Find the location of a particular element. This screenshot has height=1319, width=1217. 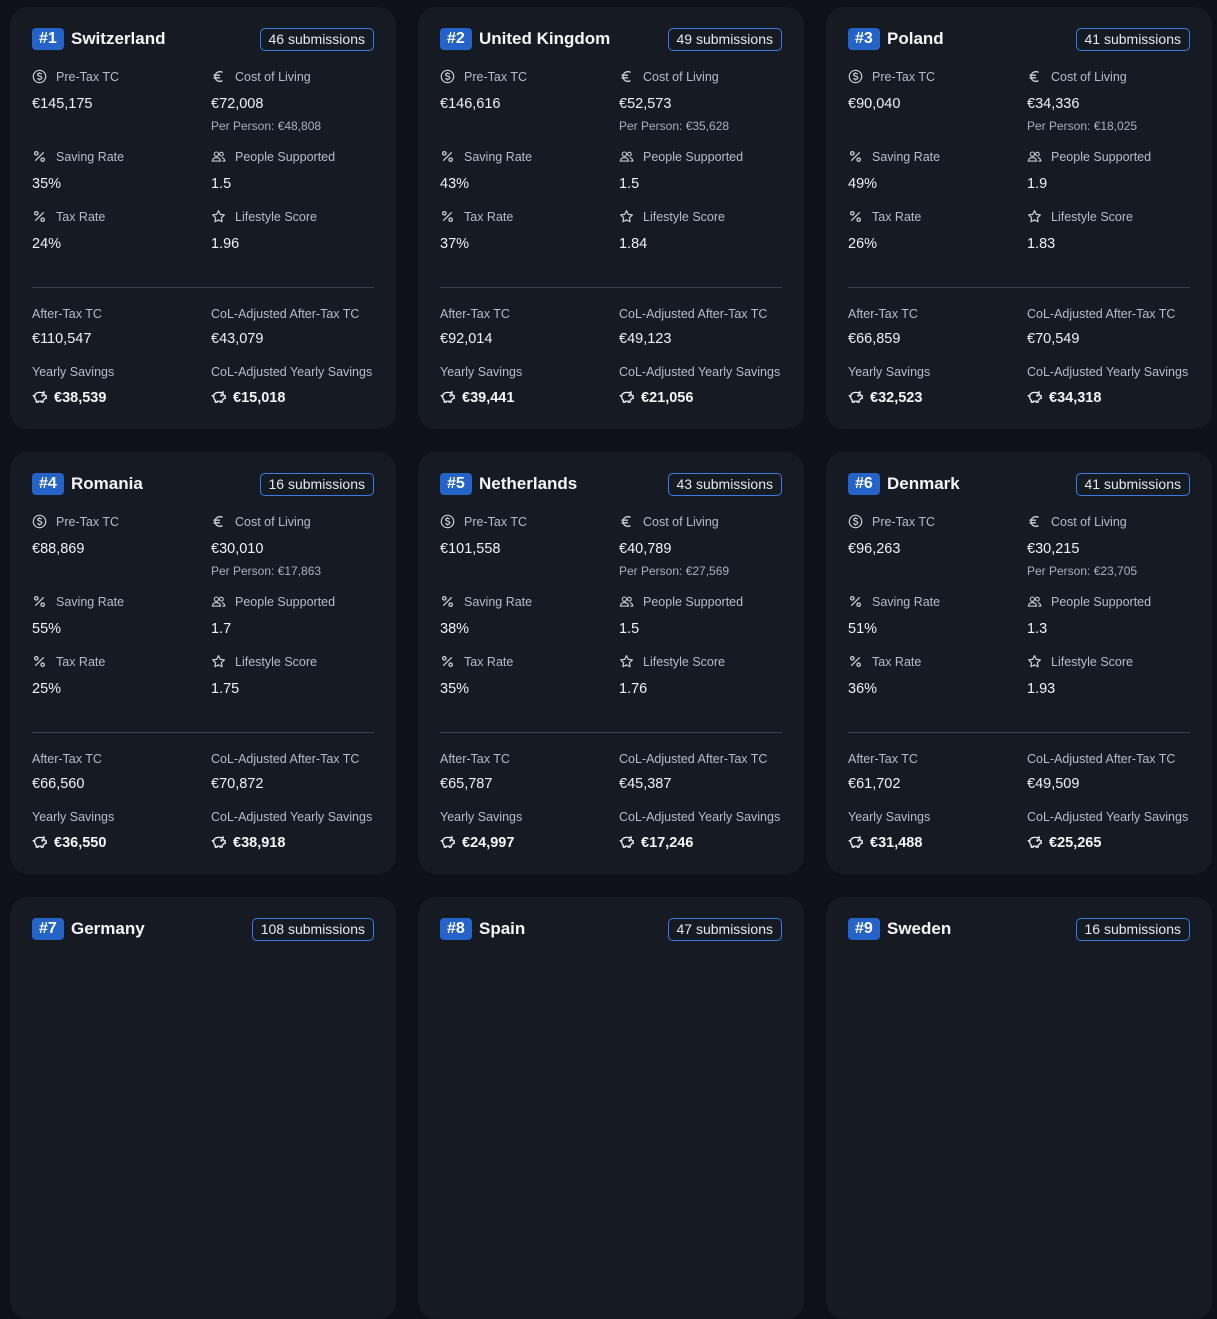

star-icon is located at coordinates (626, 216).